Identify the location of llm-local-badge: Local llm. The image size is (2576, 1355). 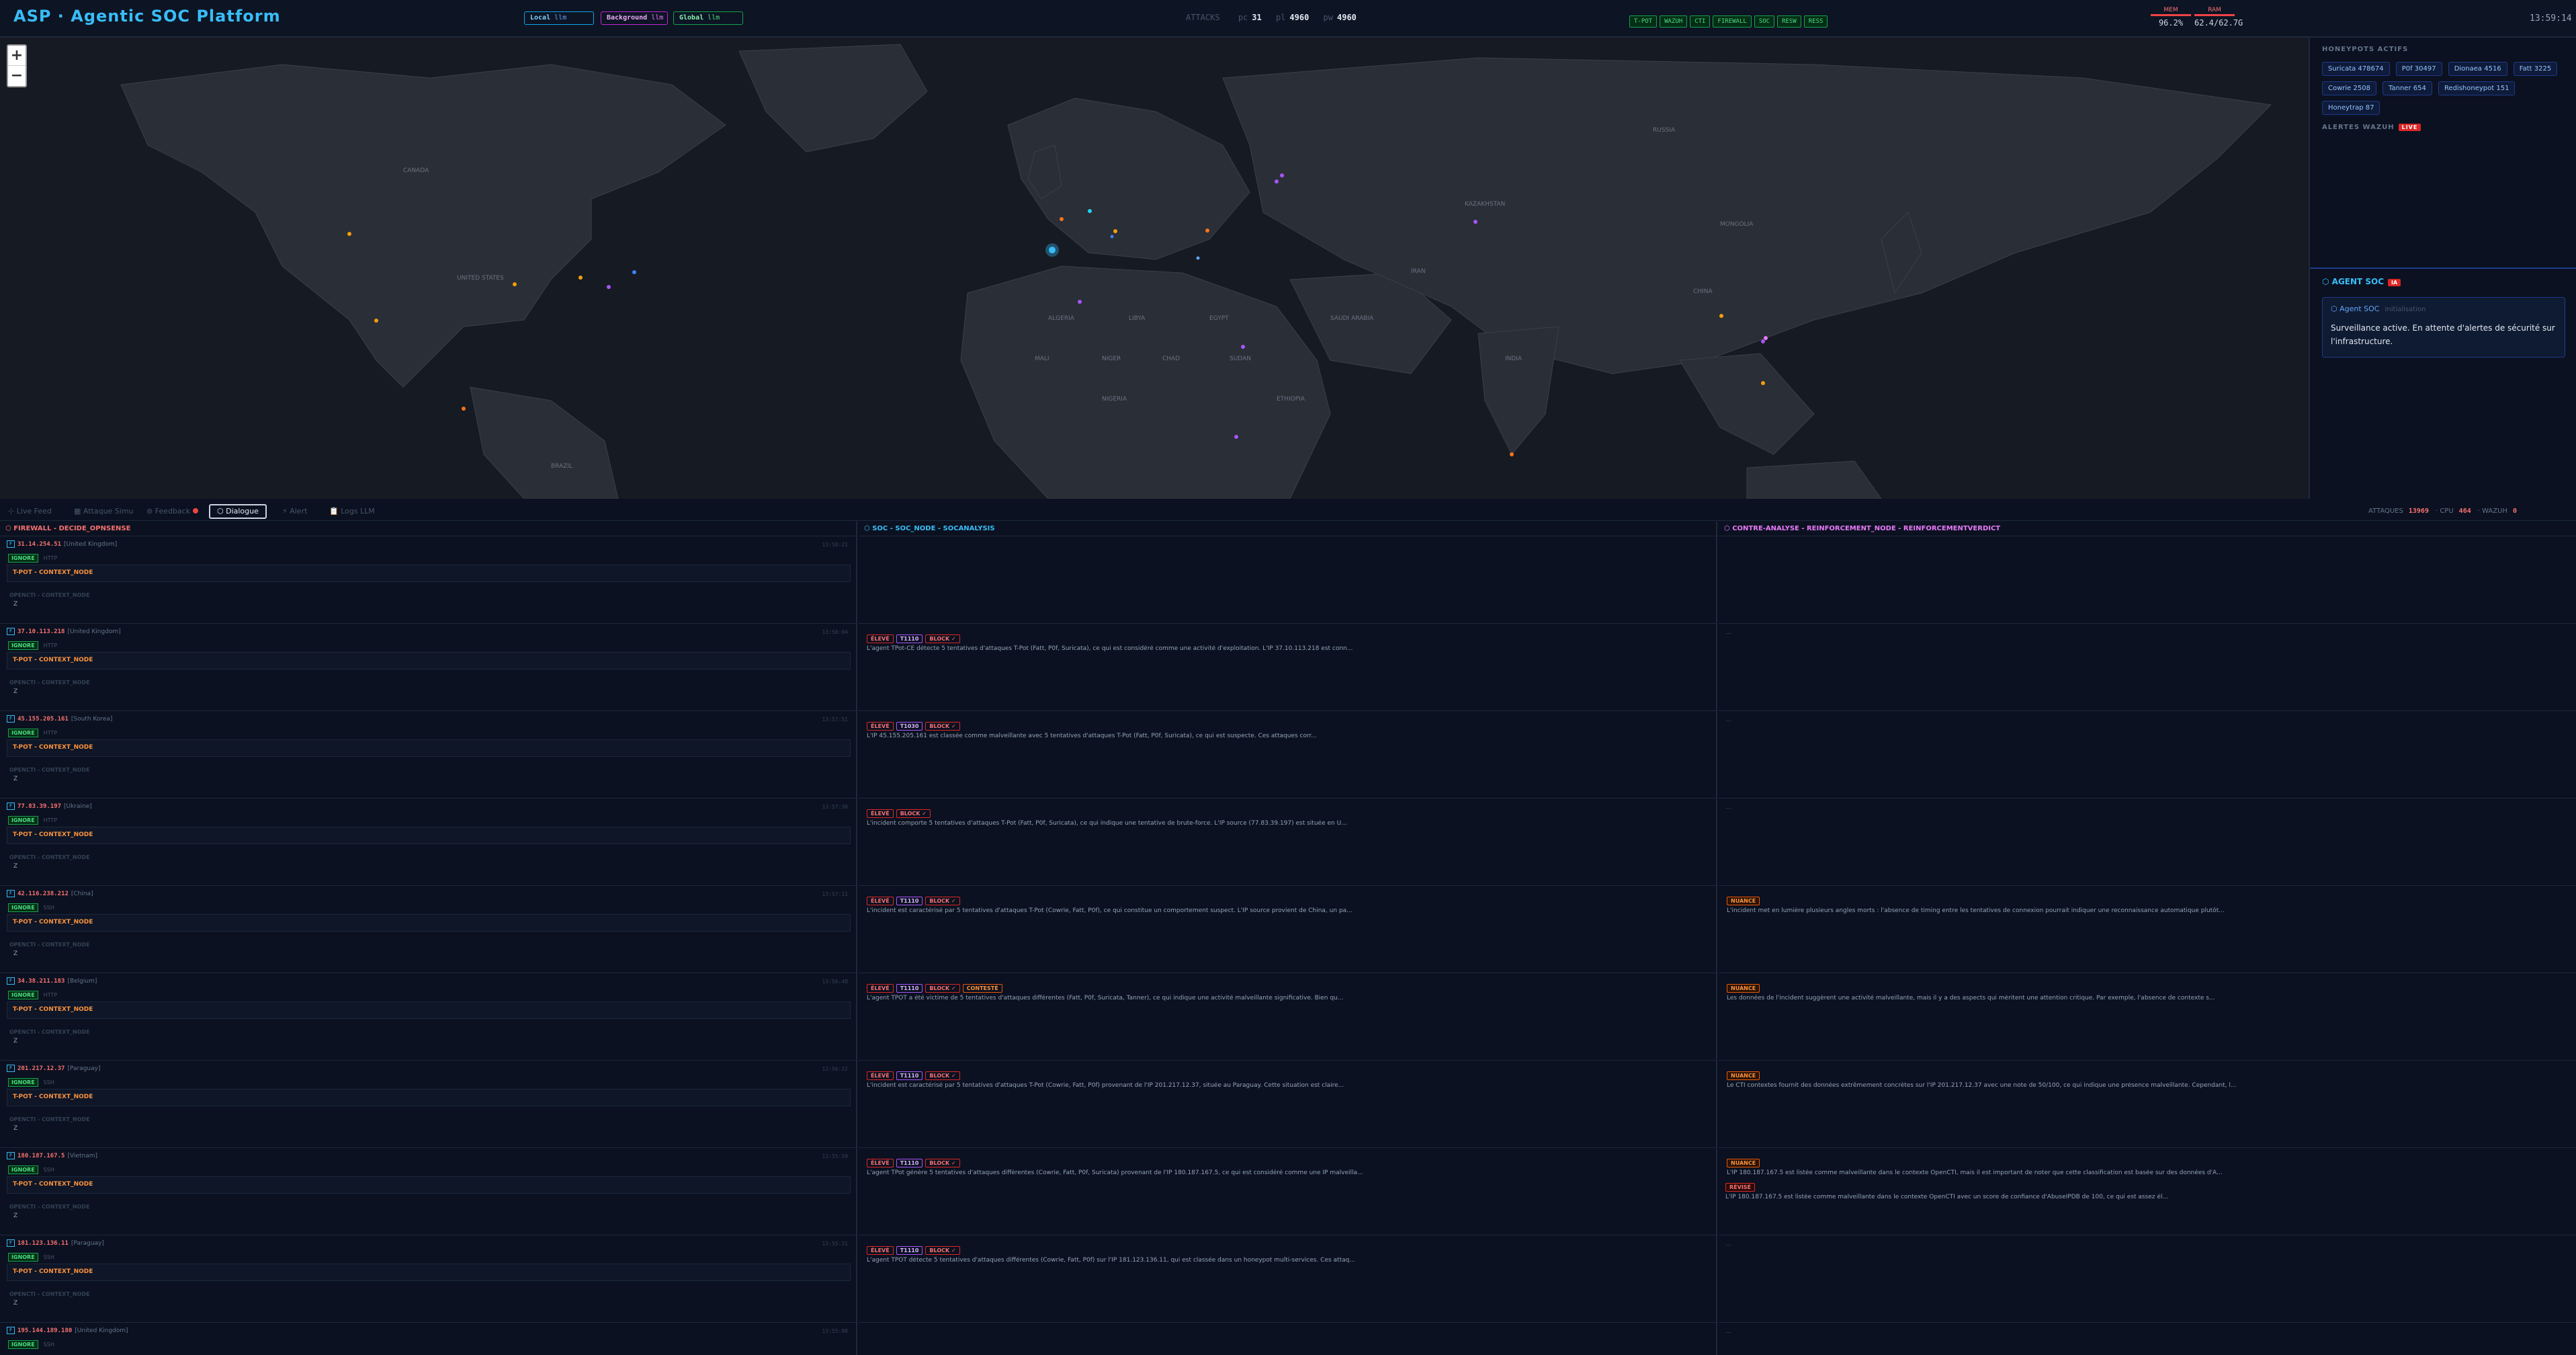
(559, 18).